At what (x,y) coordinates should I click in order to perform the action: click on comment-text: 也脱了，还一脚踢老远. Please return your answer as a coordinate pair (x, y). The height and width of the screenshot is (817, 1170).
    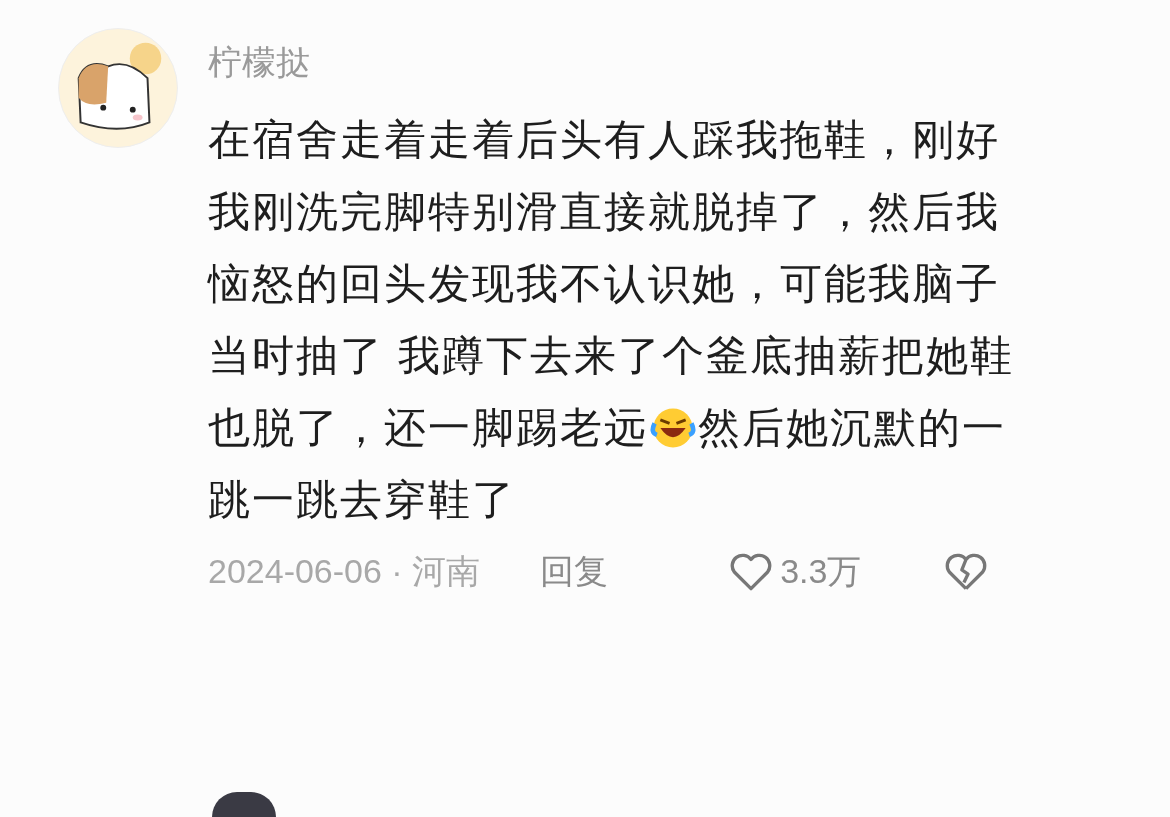
    Looking at the image, I should click on (428, 428).